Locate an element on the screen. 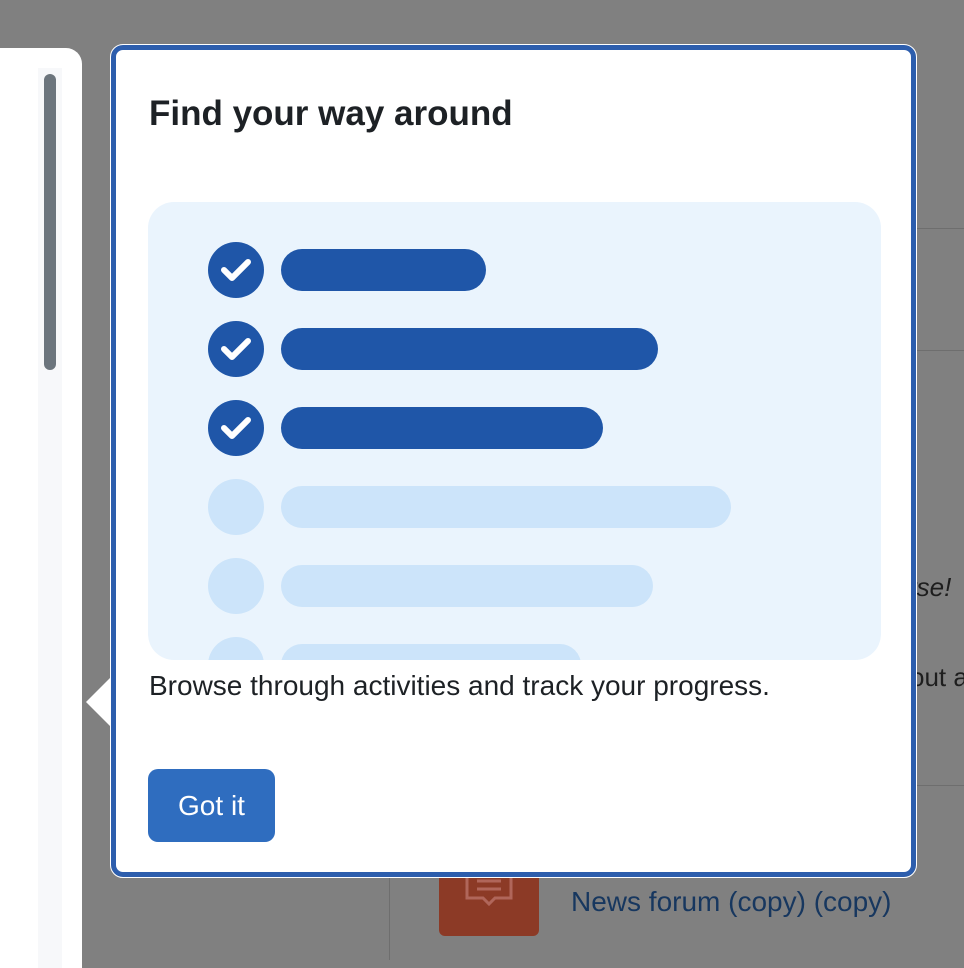 The height and width of the screenshot is (968, 964). background-text: out a is located at coordinates (937, 677).